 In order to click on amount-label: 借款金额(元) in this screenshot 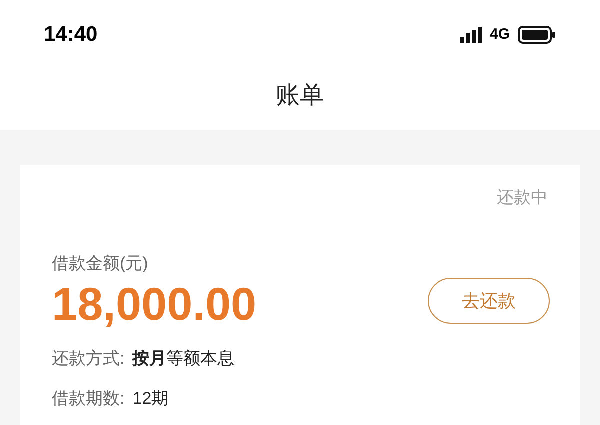, I will do `click(101, 263)`.